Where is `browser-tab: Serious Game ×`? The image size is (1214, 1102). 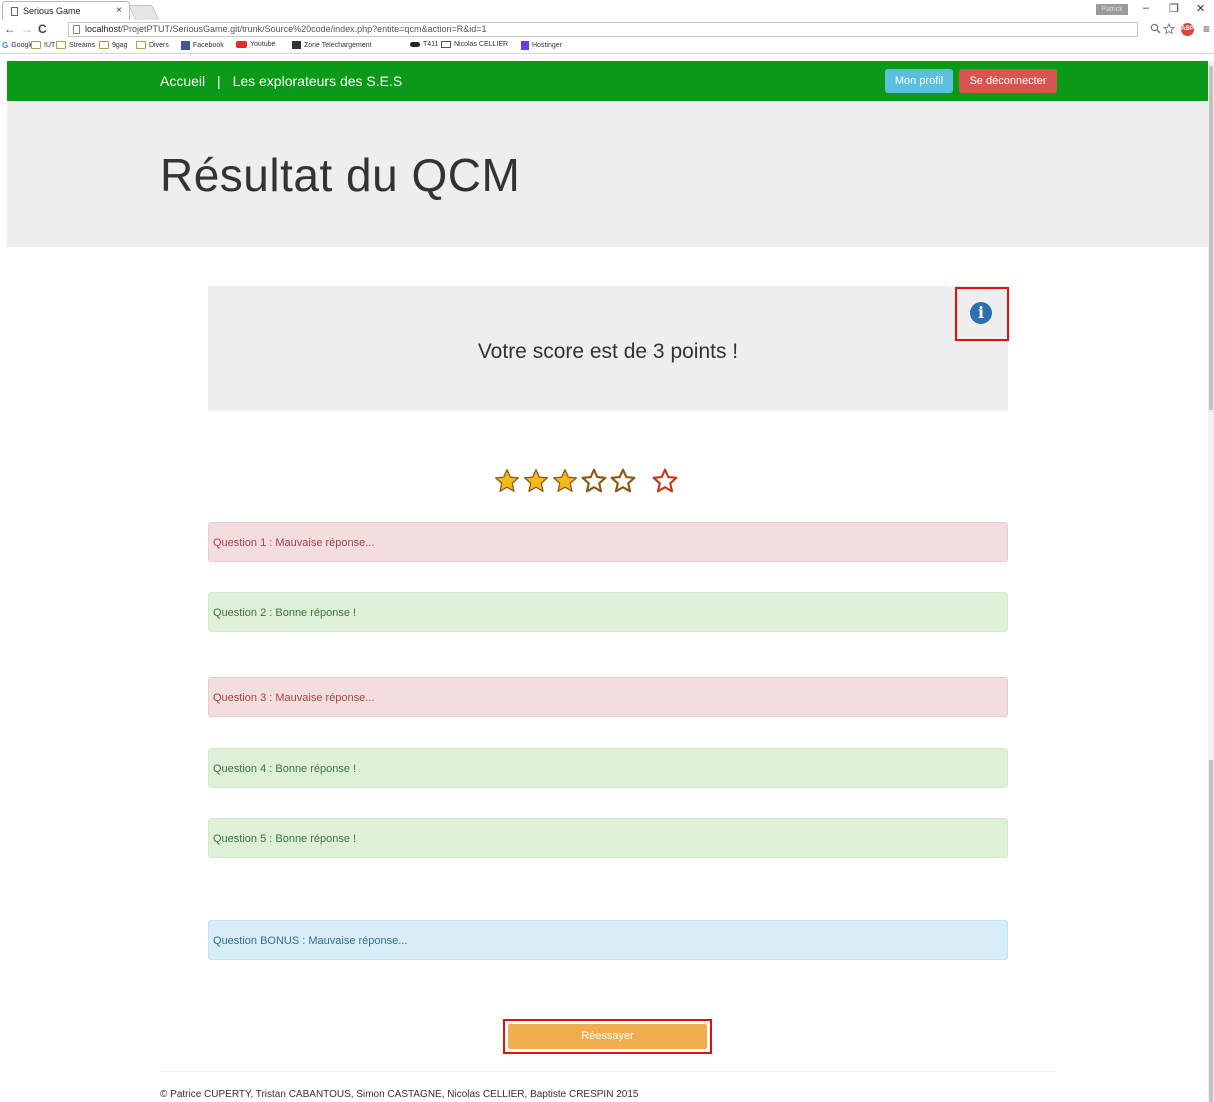
browser-tab: Serious Game × is located at coordinates (66, 10).